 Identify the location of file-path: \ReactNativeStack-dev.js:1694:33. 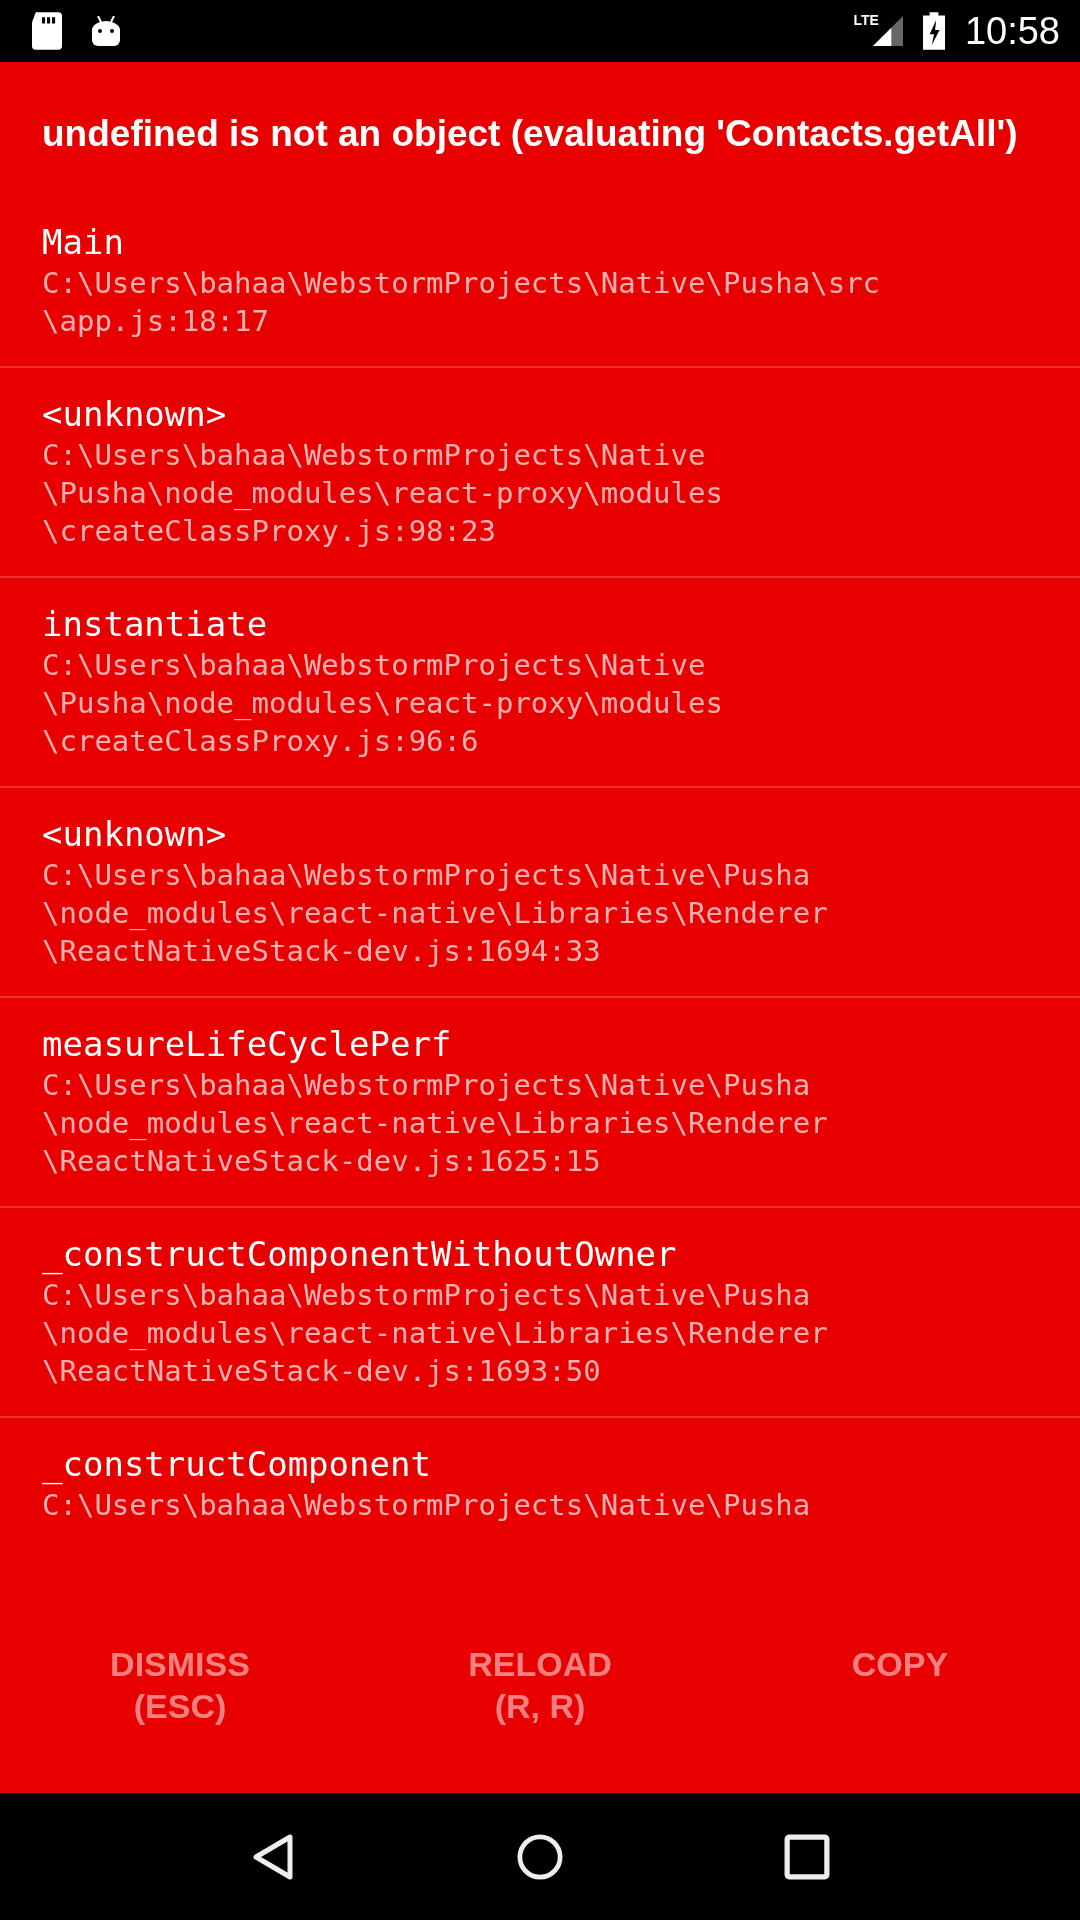
(322, 951).